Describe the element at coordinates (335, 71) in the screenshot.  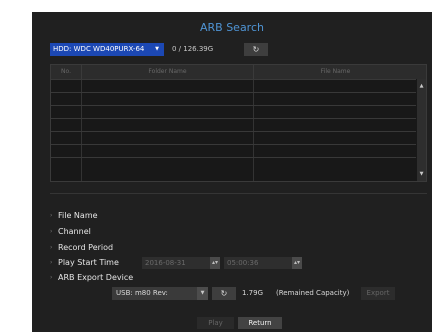
I see `column-header-file-name: File Name` at that location.